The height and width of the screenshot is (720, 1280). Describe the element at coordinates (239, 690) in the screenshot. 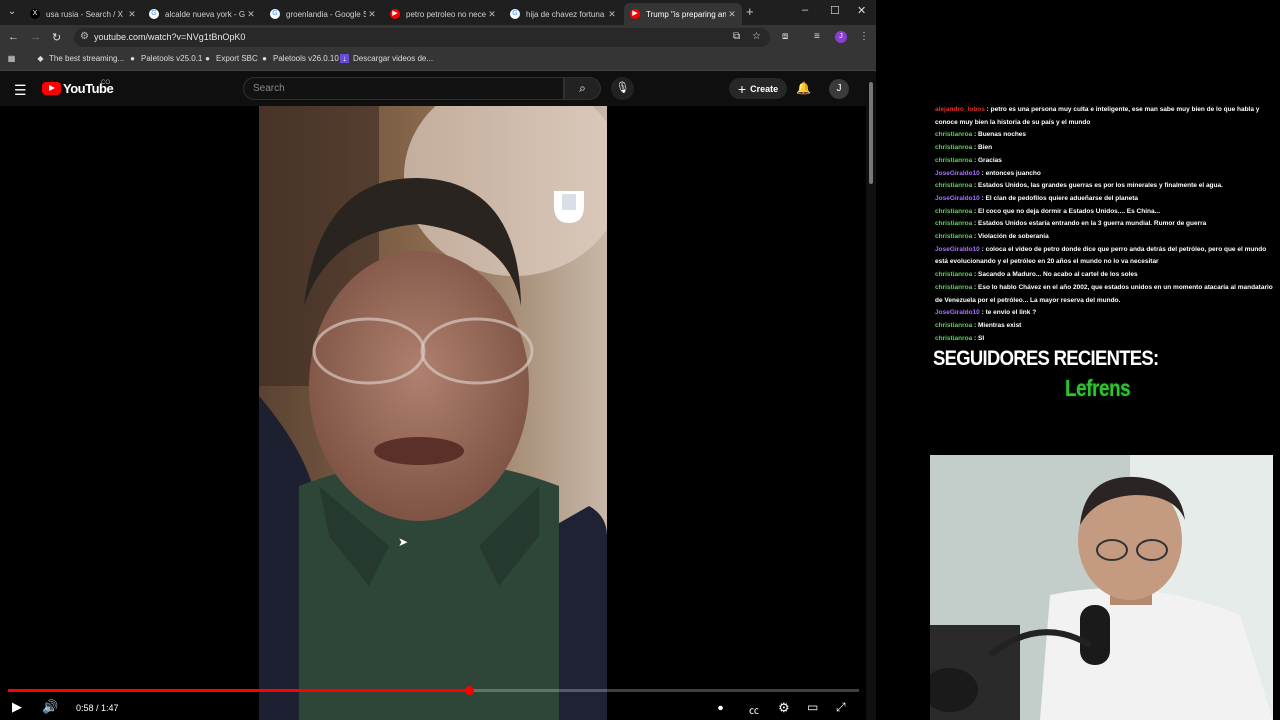

I see `progress-played` at that location.